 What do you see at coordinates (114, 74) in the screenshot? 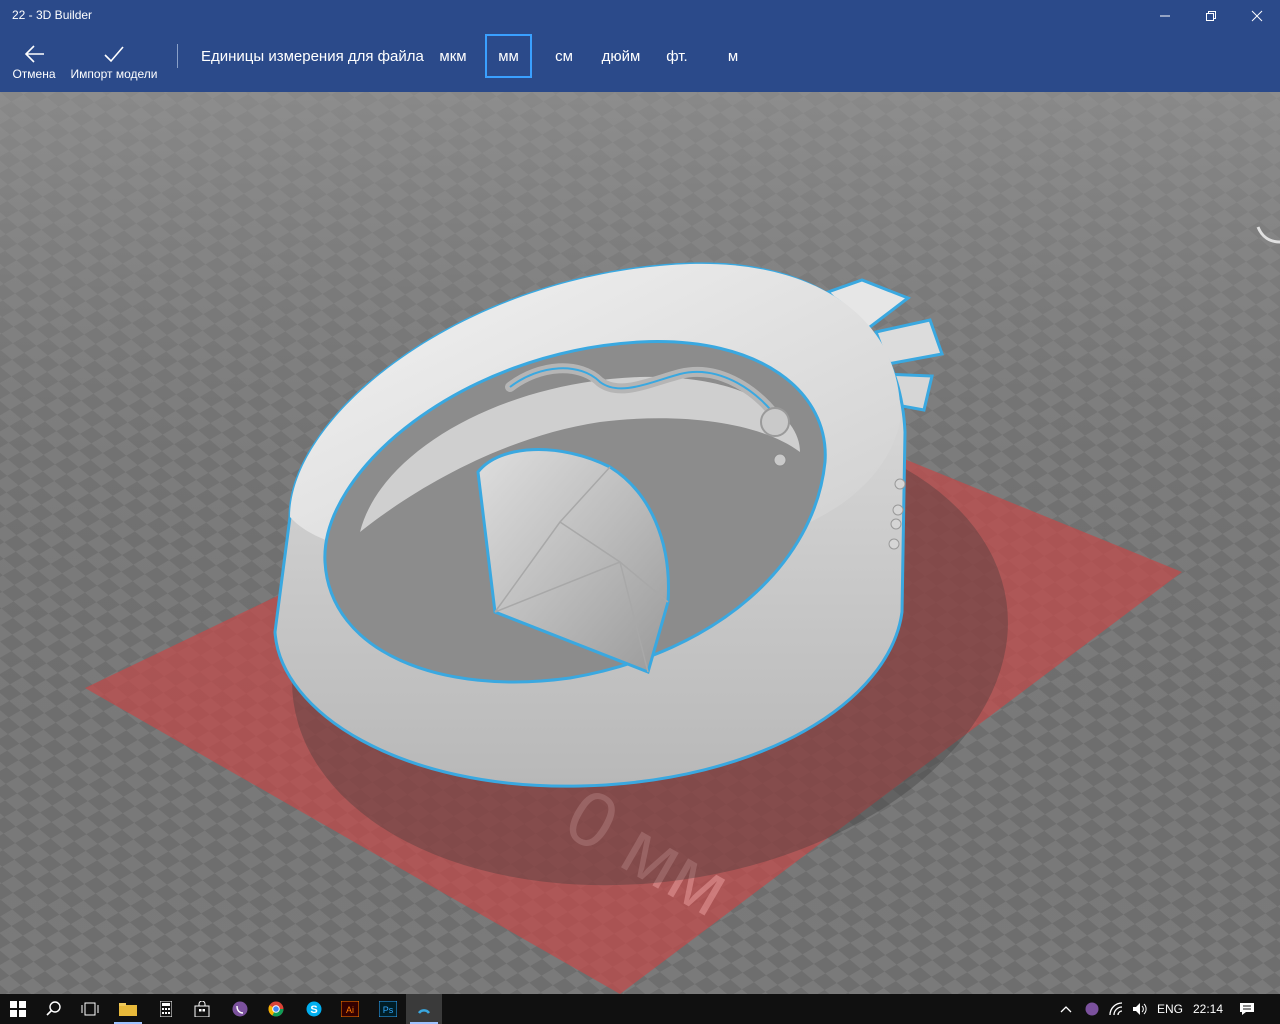
I see `import-model-label: Импорт модели` at bounding box center [114, 74].